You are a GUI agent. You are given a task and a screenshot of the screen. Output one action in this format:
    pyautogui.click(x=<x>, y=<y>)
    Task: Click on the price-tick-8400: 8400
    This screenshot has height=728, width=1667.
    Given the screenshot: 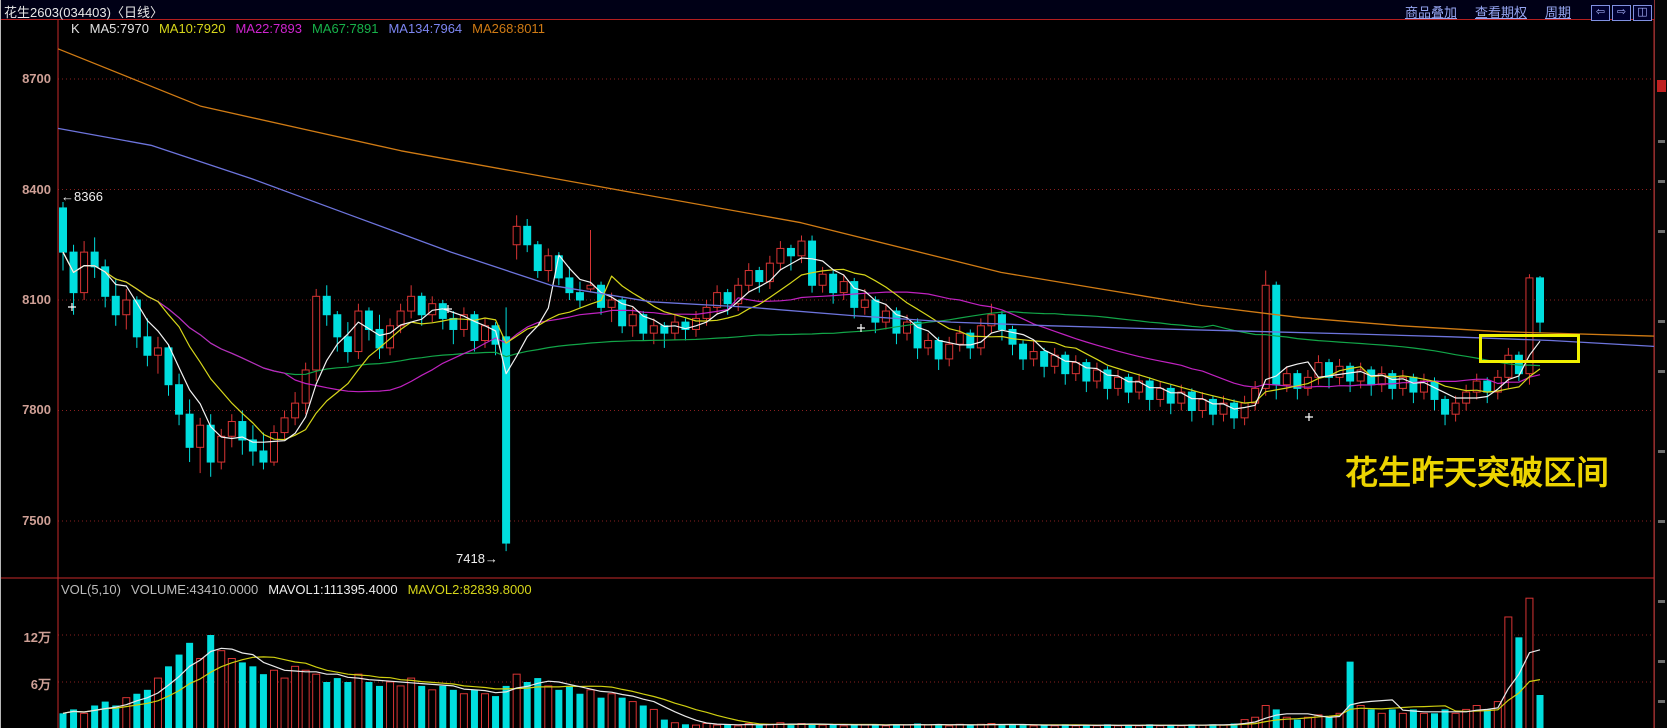 What is the action you would take?
    pyautogui.click(x=36, y=189)
    